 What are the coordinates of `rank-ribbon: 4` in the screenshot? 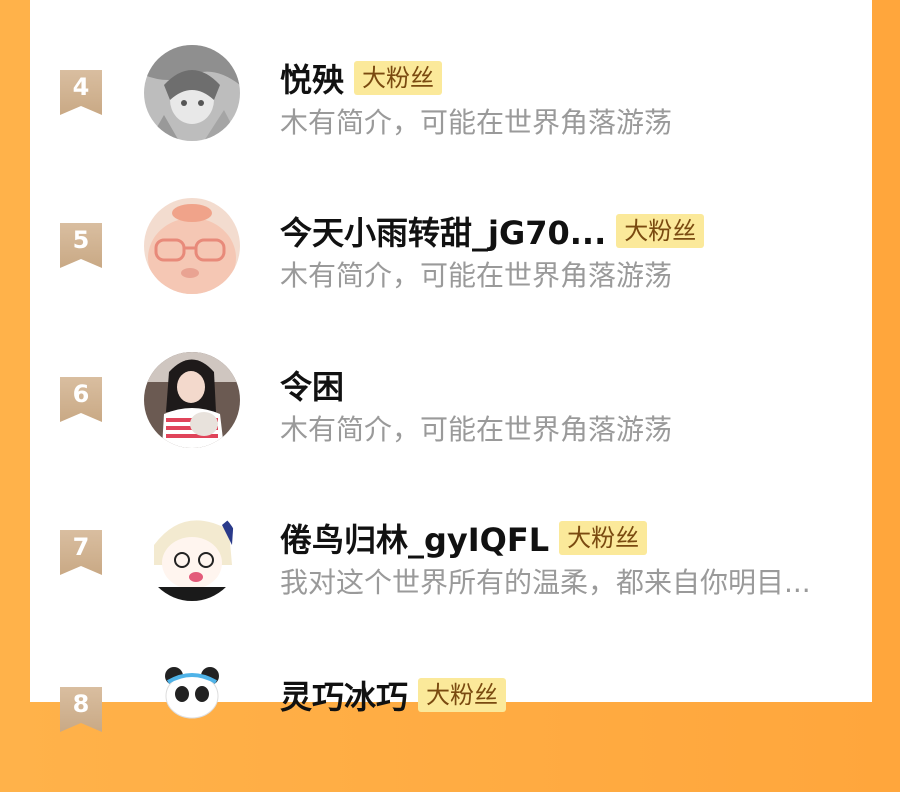 It's located at (81, 92).